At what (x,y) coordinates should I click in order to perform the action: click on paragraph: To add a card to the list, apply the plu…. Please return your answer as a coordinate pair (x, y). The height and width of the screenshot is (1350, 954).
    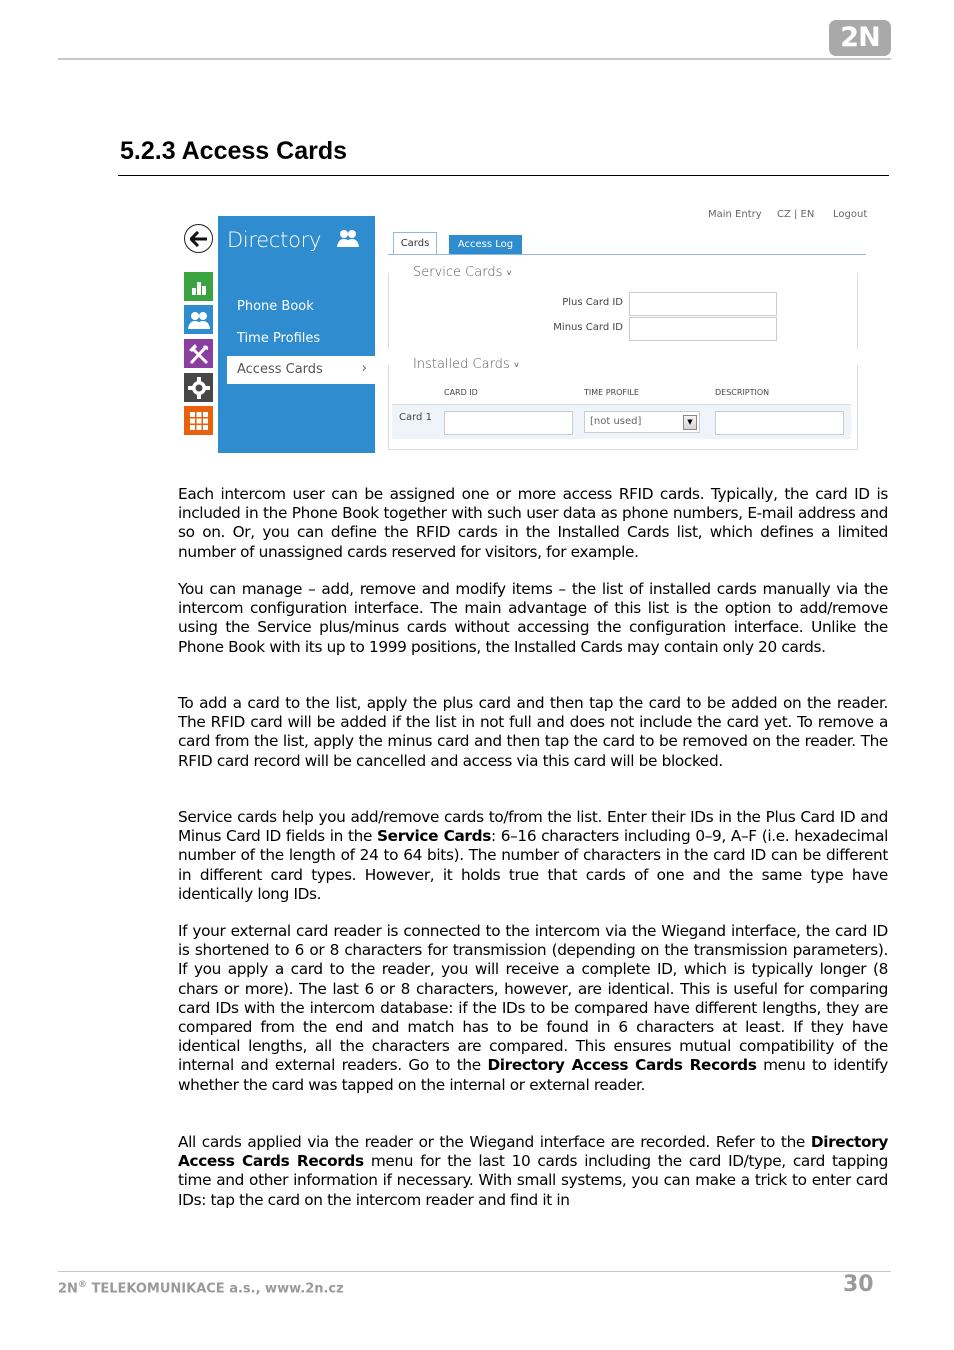
    Looking at the image, I should click on (533, 732).